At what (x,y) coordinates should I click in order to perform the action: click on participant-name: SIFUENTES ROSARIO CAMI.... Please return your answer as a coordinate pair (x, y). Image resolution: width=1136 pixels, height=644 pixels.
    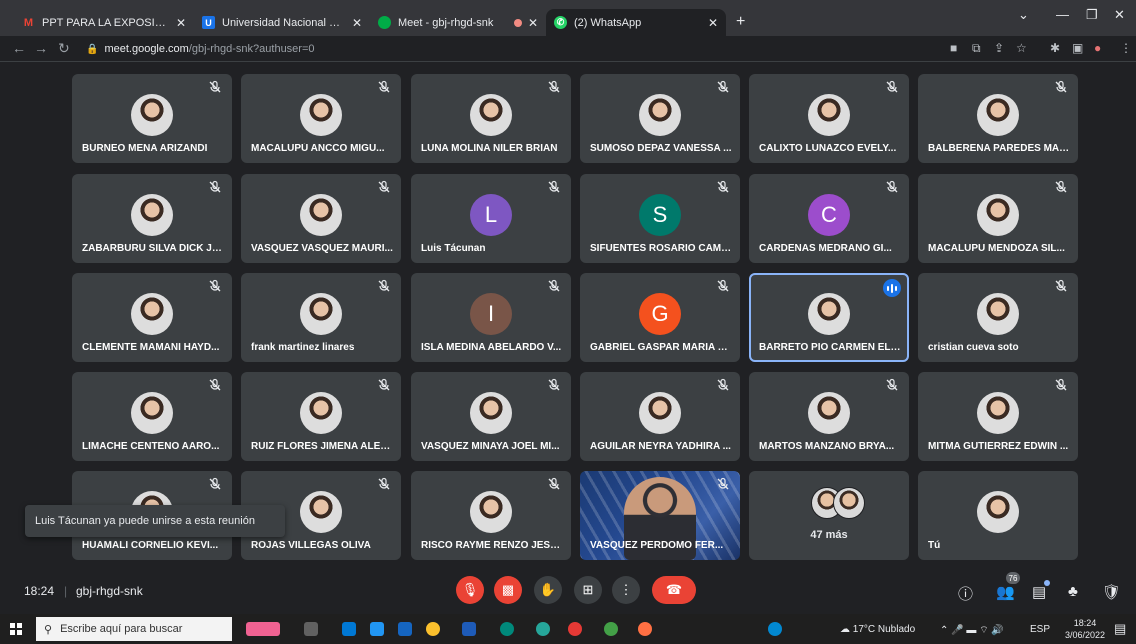
    Looking at the image, I should click on (661, 248).